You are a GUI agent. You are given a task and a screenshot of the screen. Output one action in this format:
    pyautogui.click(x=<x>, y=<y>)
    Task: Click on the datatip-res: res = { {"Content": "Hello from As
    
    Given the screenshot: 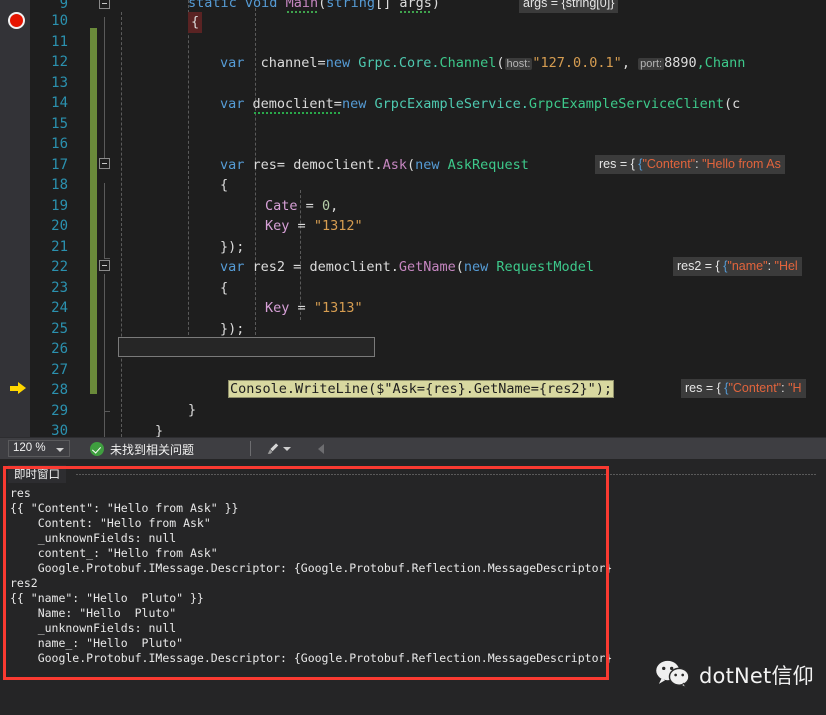 What is the action you would take?
    pyautogui.click(x=690, y=164)
    